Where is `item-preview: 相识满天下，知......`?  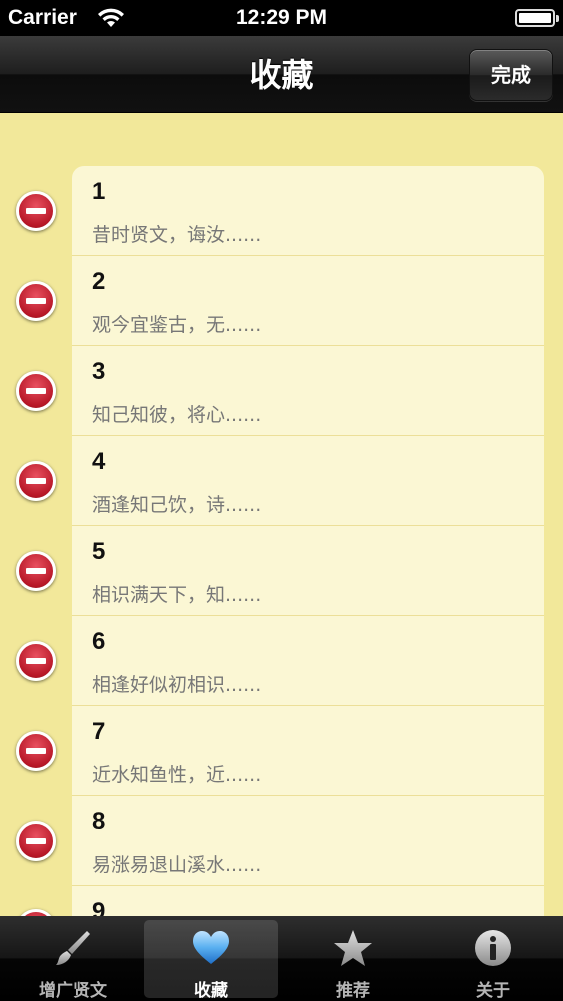 item-preview: 相识满天下，知...... is located at coordinates (177, 595).